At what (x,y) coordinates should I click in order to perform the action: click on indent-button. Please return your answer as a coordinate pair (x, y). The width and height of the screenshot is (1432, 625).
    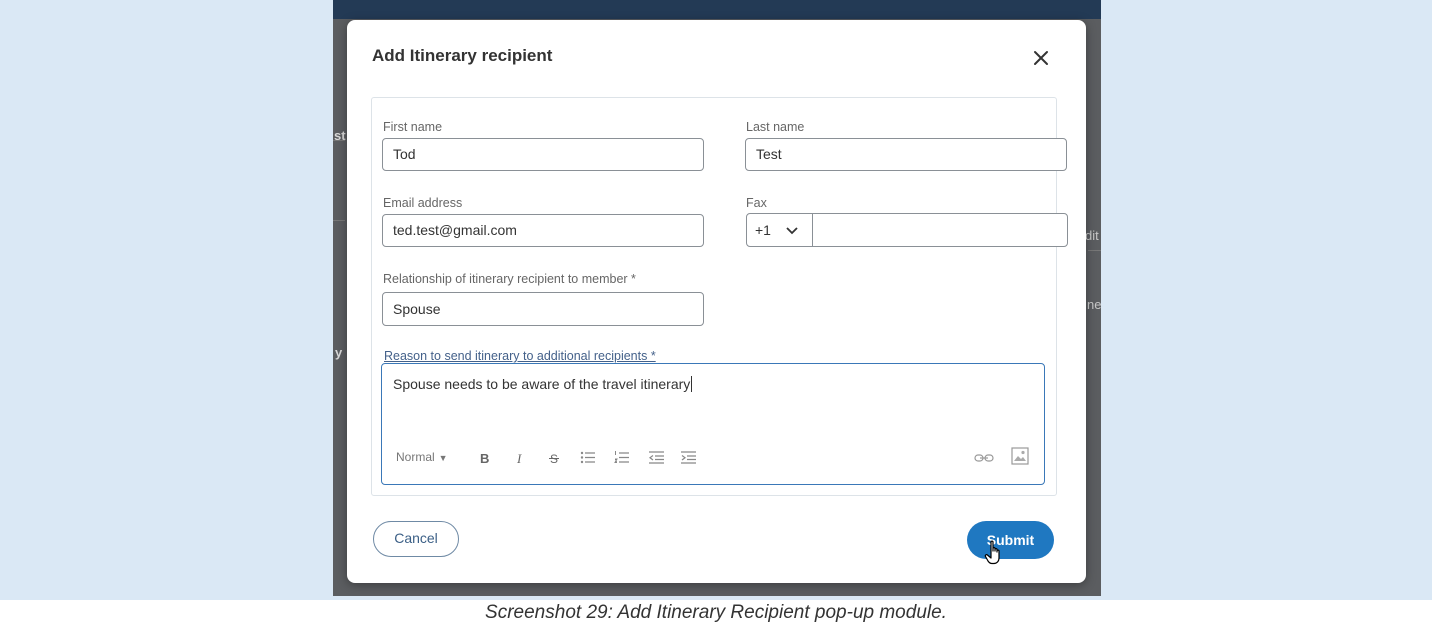
    Looking at the image, I should click on (688, 457).